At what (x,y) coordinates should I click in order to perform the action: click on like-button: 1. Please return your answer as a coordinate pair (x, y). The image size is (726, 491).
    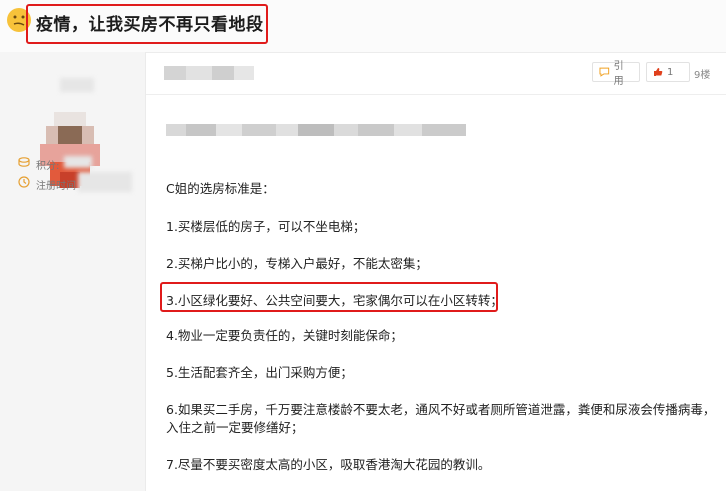
    Looking at the image, I should click on (668, 72).